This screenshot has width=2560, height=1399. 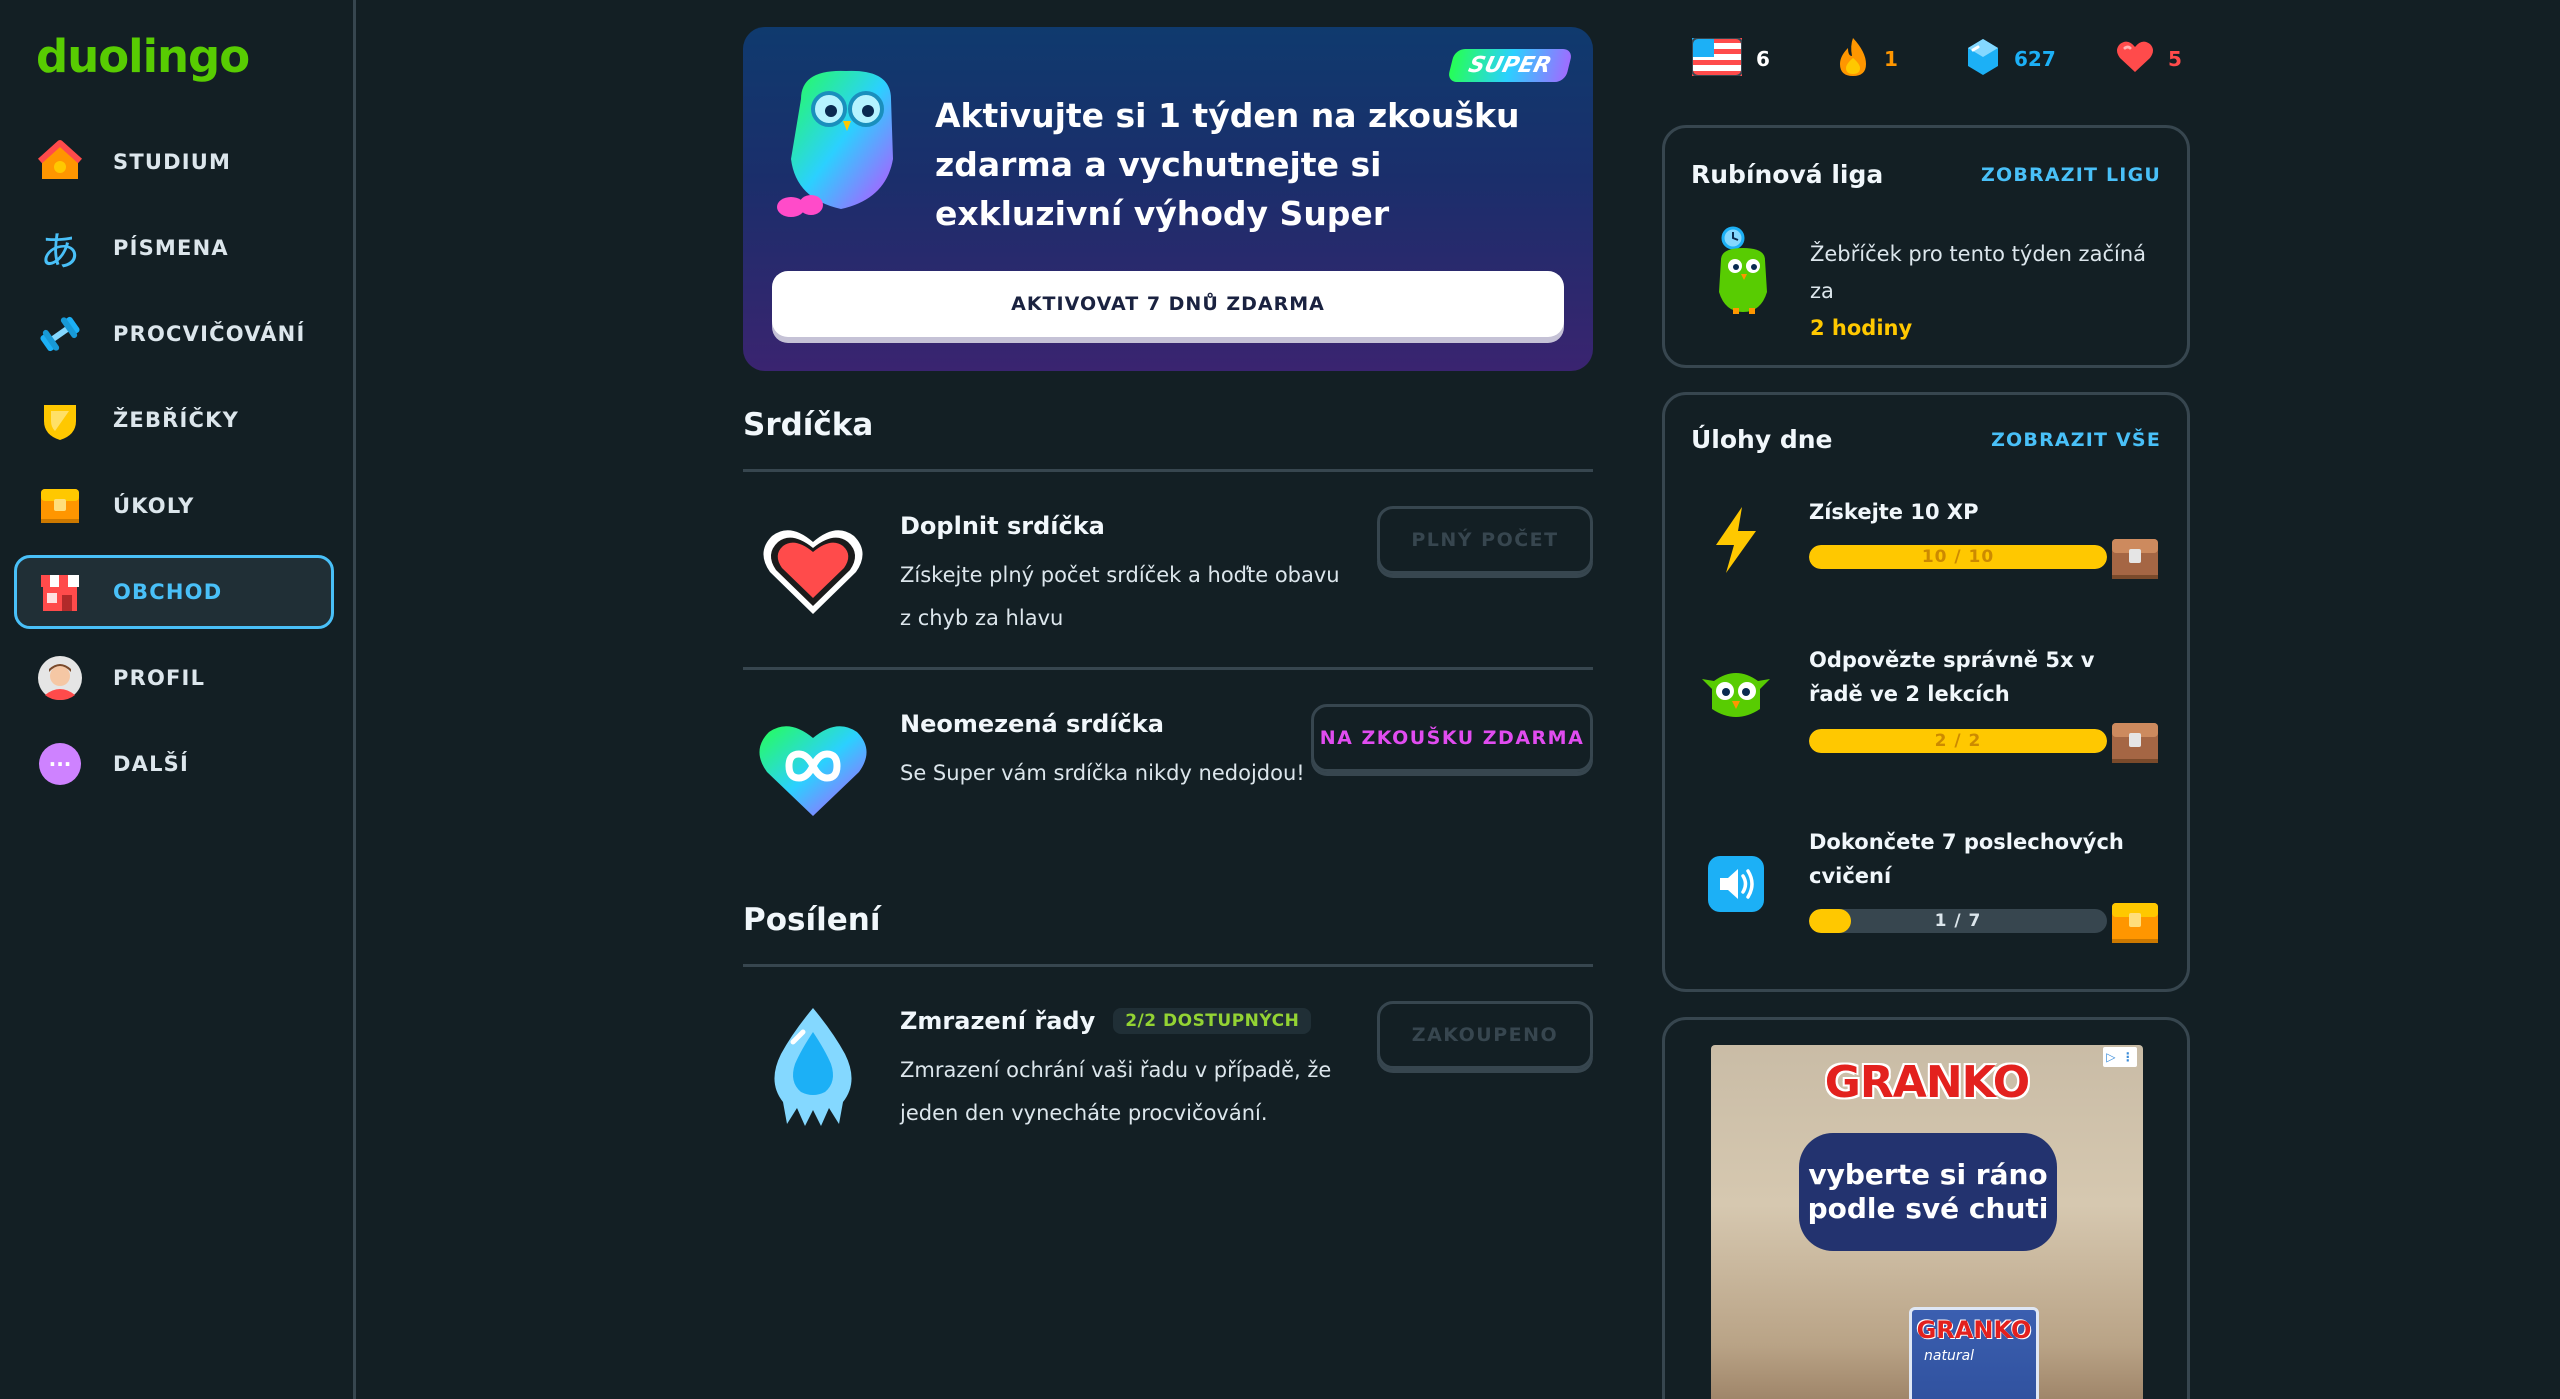 I want to click on sidebar-item-label: ŽEBŘÍČKY, so click(x=176, y=420).